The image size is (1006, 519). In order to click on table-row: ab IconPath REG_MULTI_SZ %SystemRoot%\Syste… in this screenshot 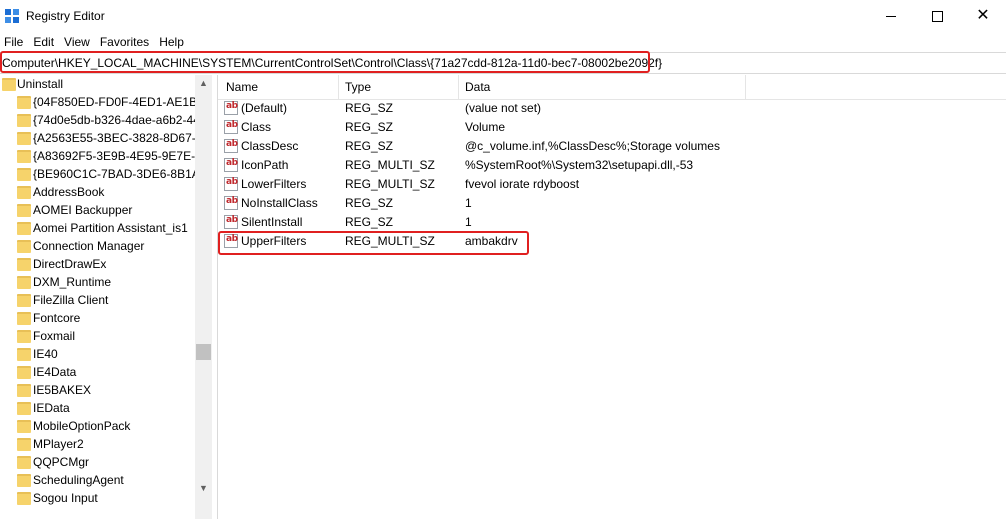, I will do `click(612, 165)`.